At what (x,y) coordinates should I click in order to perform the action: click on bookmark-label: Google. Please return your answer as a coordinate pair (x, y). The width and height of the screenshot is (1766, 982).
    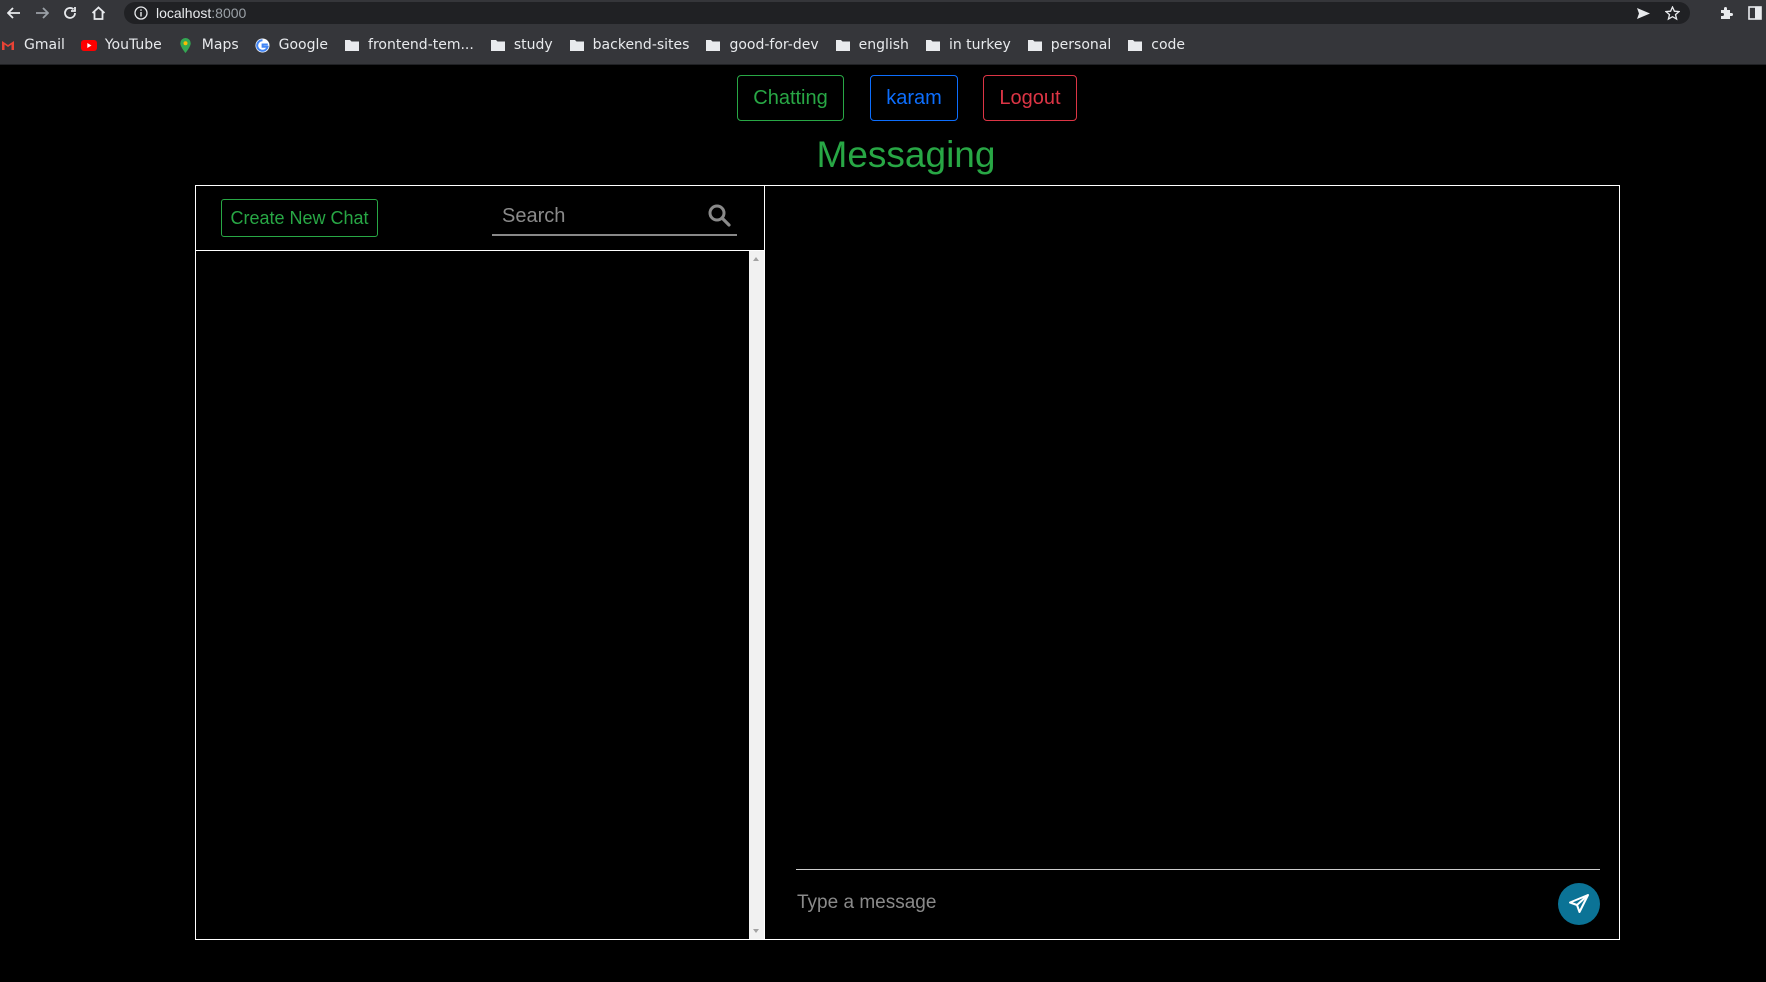
    Looking at the image, I should click on (303, 45).